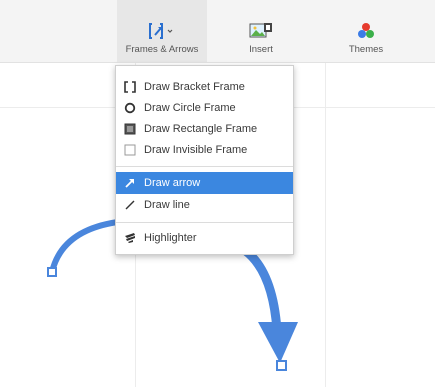  I want to click on menu-item-draw-line: Draw line, so click(204, 205).